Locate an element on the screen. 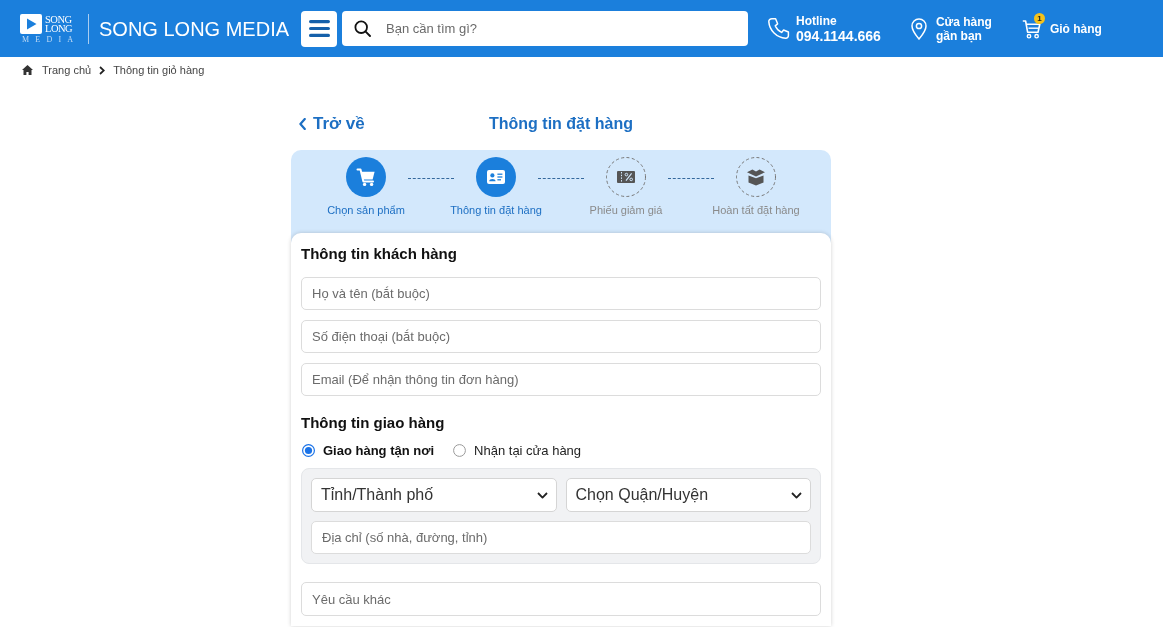 Image resolution: width=1163 pixels, height=627 pixels. delivery-option: Nhận tại cửa hàng is located at coordinates (517, 450).